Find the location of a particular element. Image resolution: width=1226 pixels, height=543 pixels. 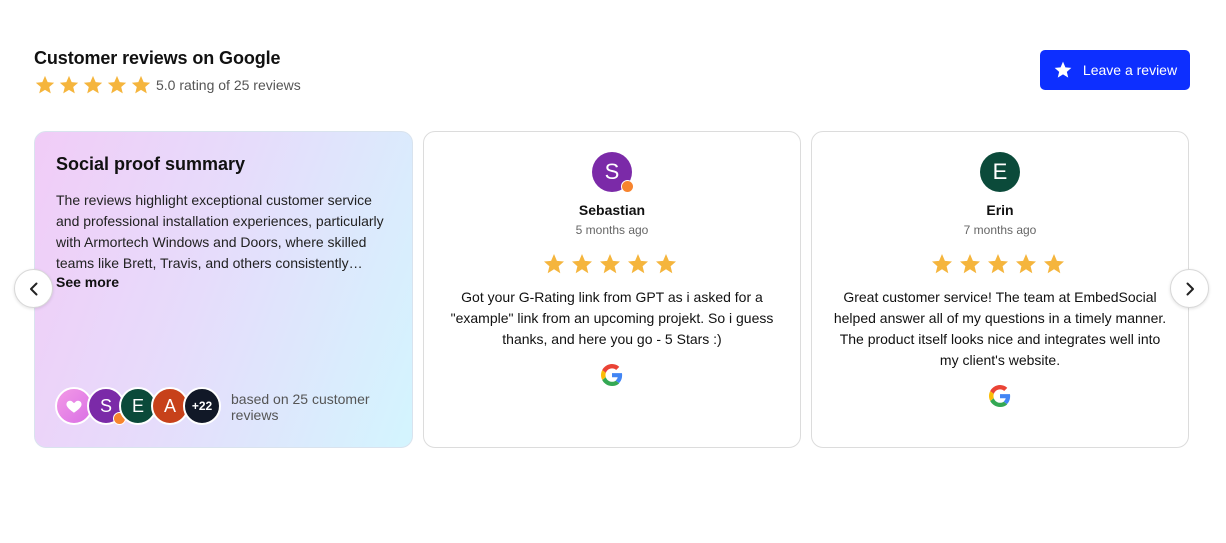

page-title: Customer reviews on Google is located at coordinates (157, 58).